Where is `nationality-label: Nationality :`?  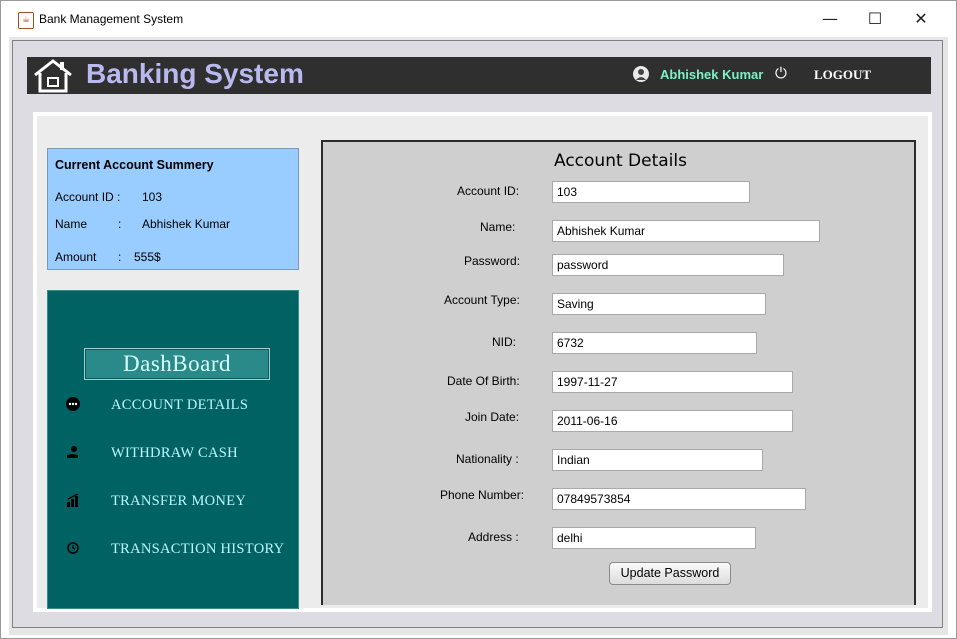
nationality-label: Nationality : is located at coordinates (487, 459).